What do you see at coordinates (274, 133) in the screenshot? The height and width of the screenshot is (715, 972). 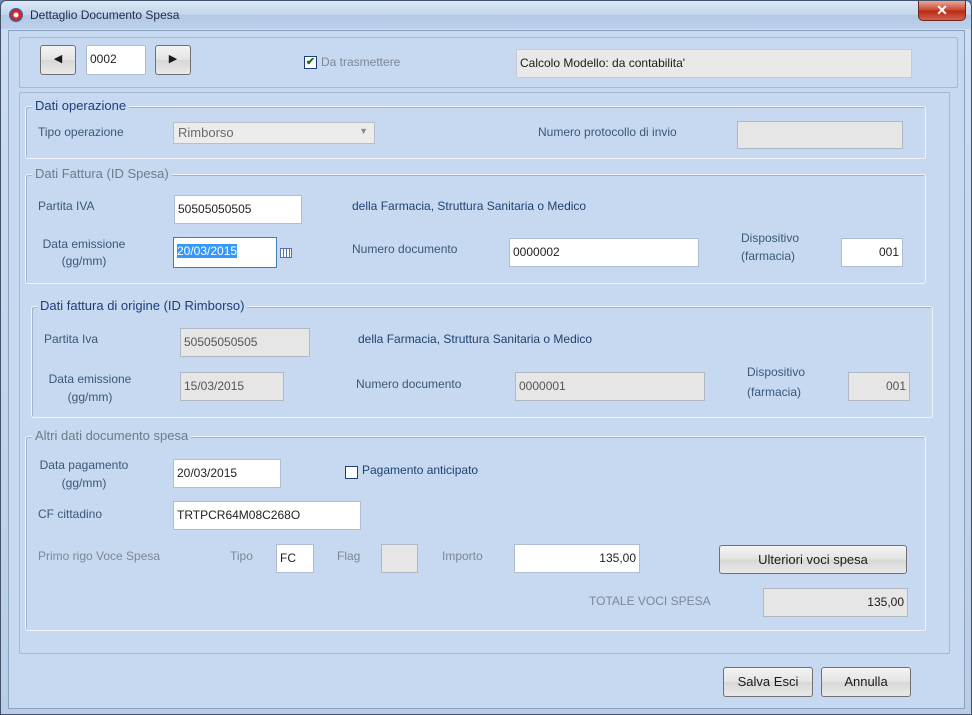 I see `tipo-operazione-select: Rimborso ▼` at bounding box center [274, 133].